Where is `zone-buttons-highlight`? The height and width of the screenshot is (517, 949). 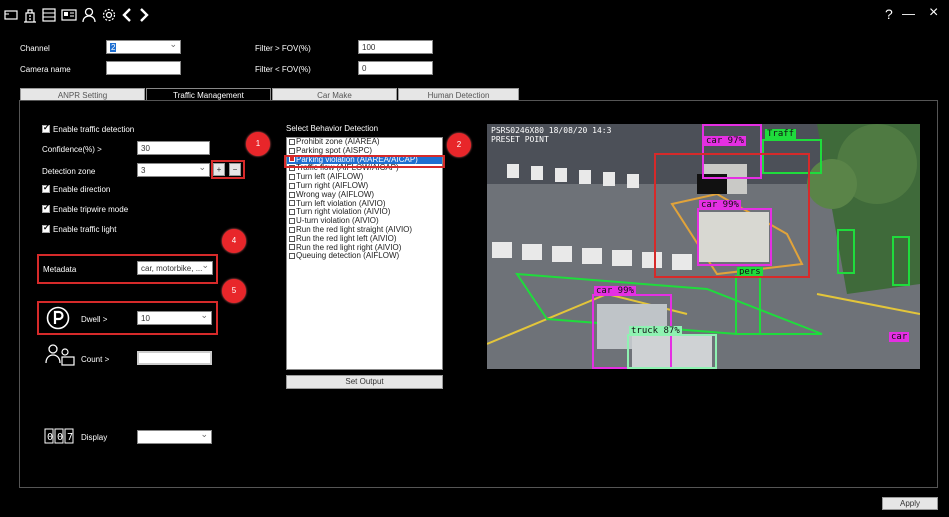
zone-buttons-highlight is located at coordinates (228, 169).